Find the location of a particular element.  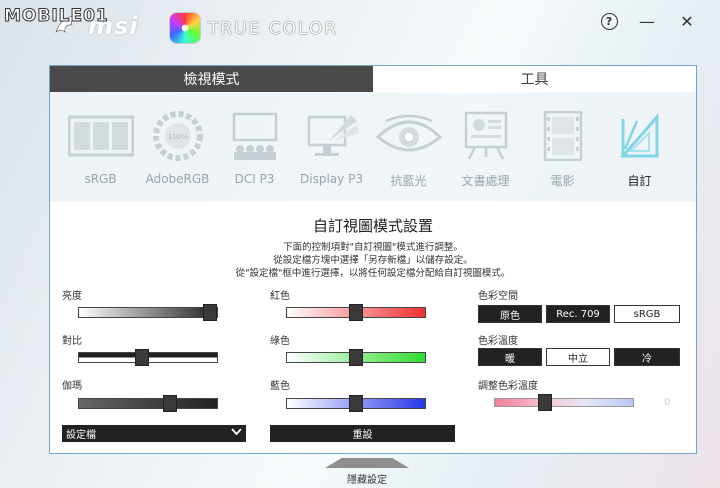

color-temp-selector: 暖 中立 冷 is located at coordinates (579, 357).